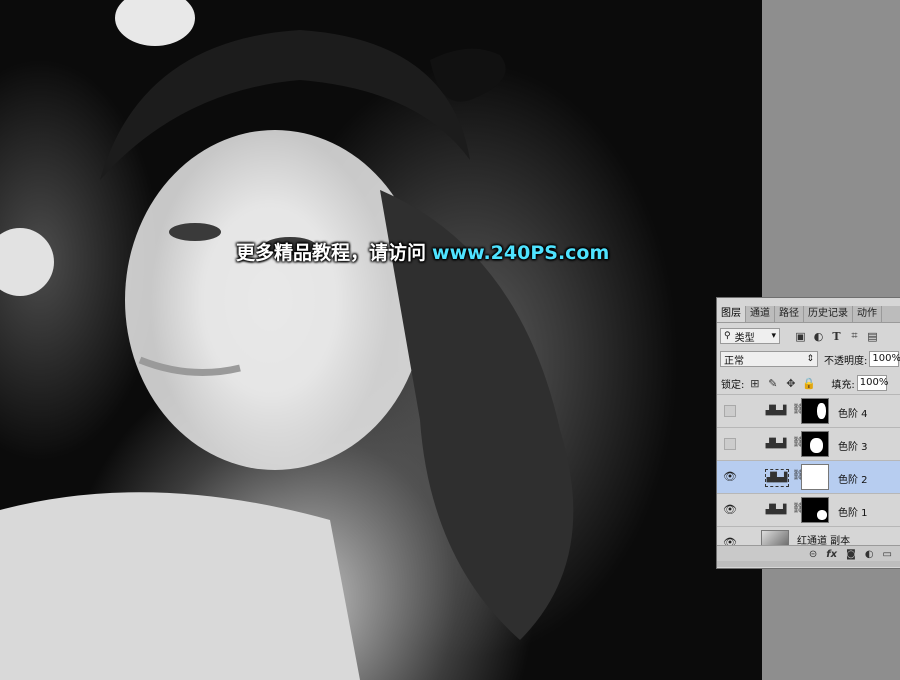 This screenshot has height=680, width=900. I want to click on watermark-url: www.240PS.com, so click(521, 253).